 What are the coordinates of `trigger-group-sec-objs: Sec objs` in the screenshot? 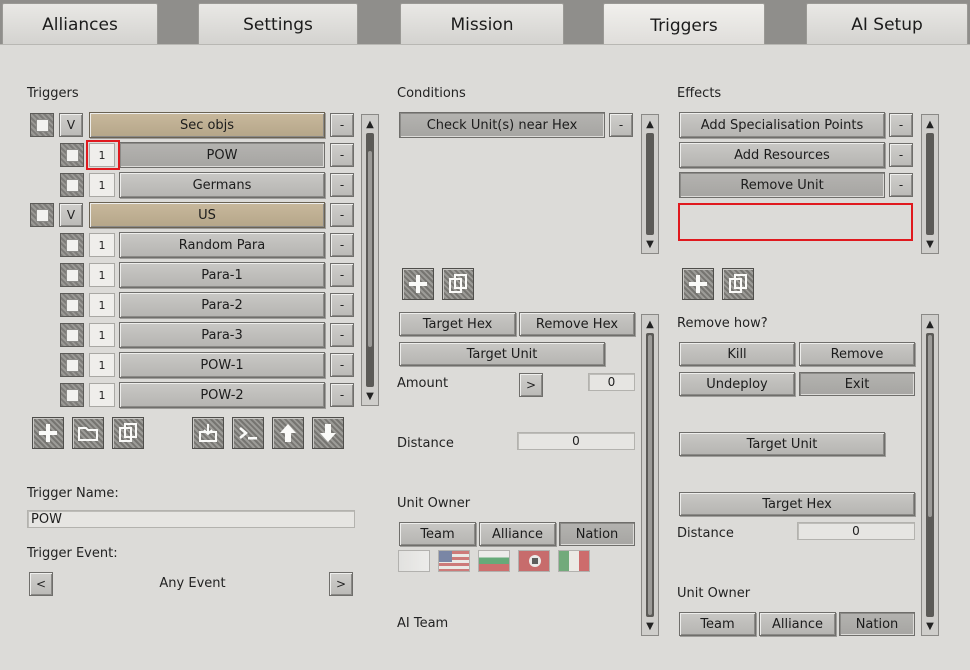 It's located at (207, 125).